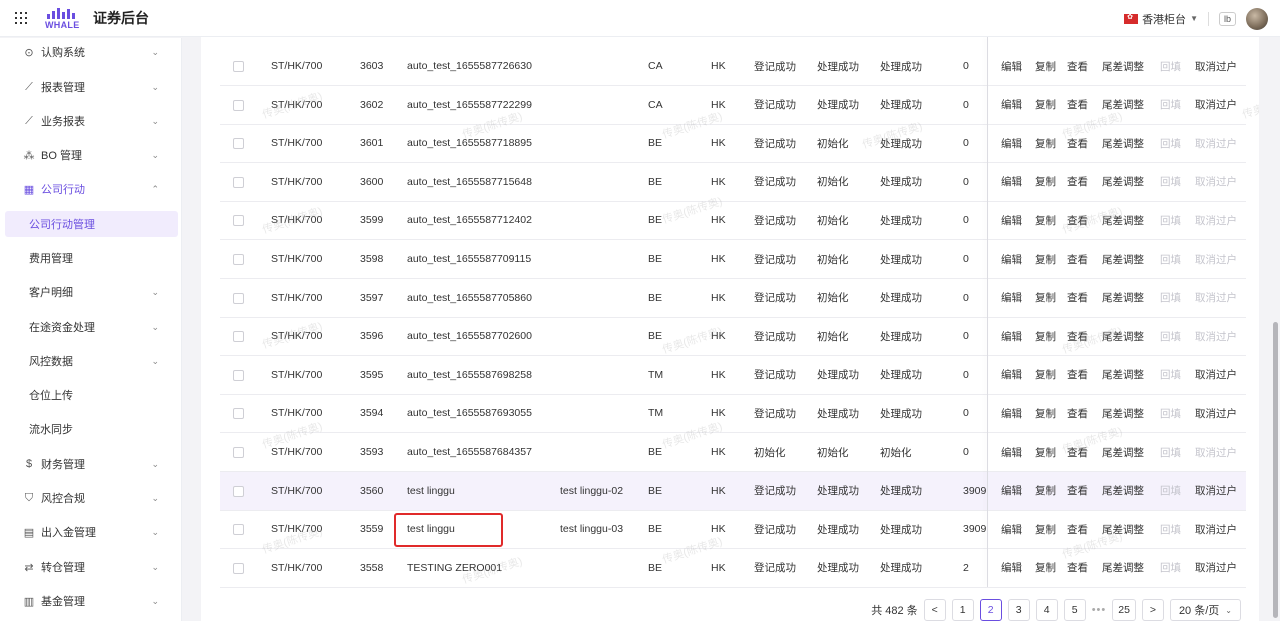  I want to click on name-link: auto_test_1655587705860, so click(469, 298).